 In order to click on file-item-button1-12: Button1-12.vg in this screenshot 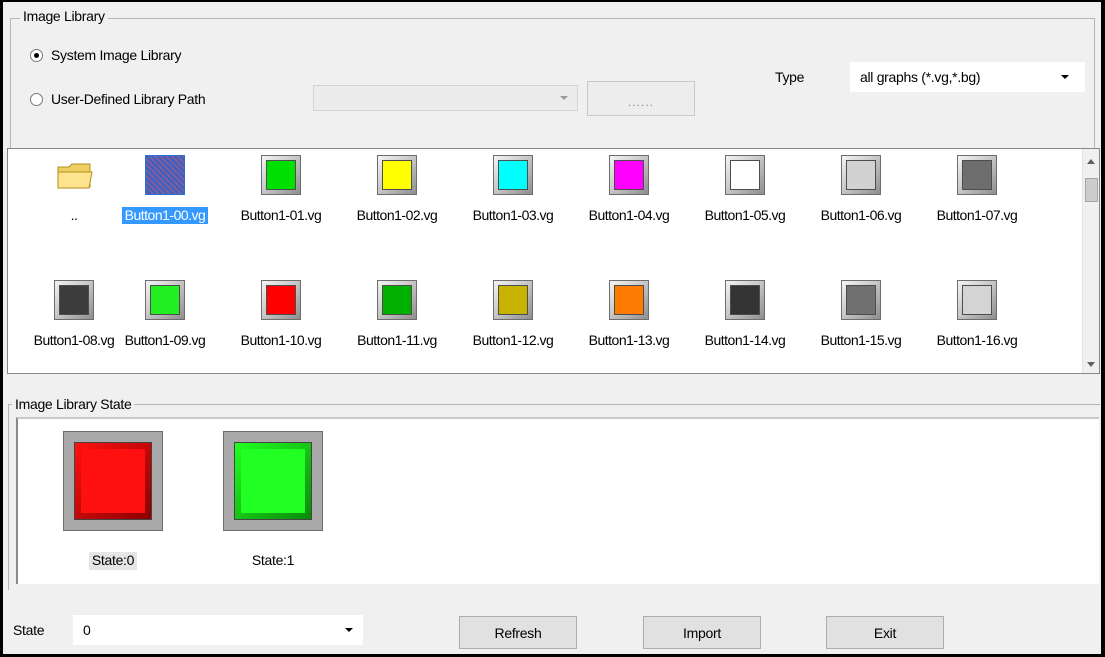, I will do `click(513, 323)`.